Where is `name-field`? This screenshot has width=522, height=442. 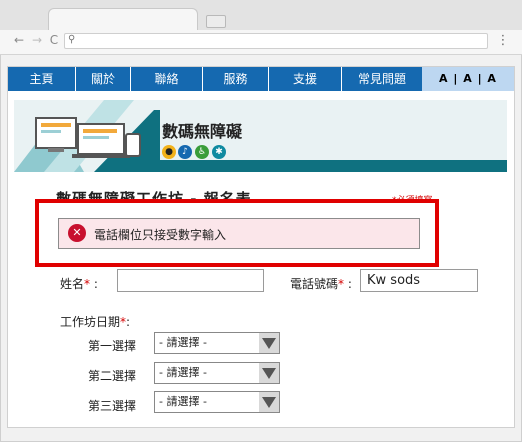 name-field is located at coordinates (190, 280).